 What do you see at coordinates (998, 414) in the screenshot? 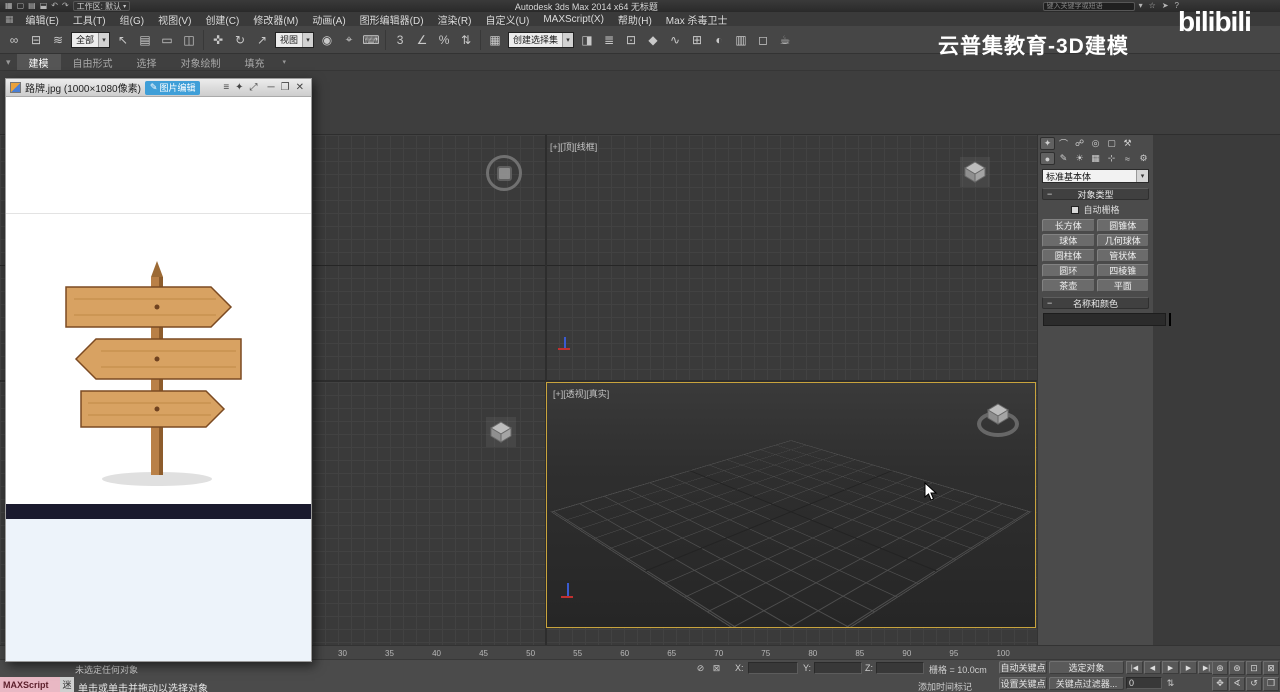
I see `viewcube-cube` at bounding box center [998, 414].